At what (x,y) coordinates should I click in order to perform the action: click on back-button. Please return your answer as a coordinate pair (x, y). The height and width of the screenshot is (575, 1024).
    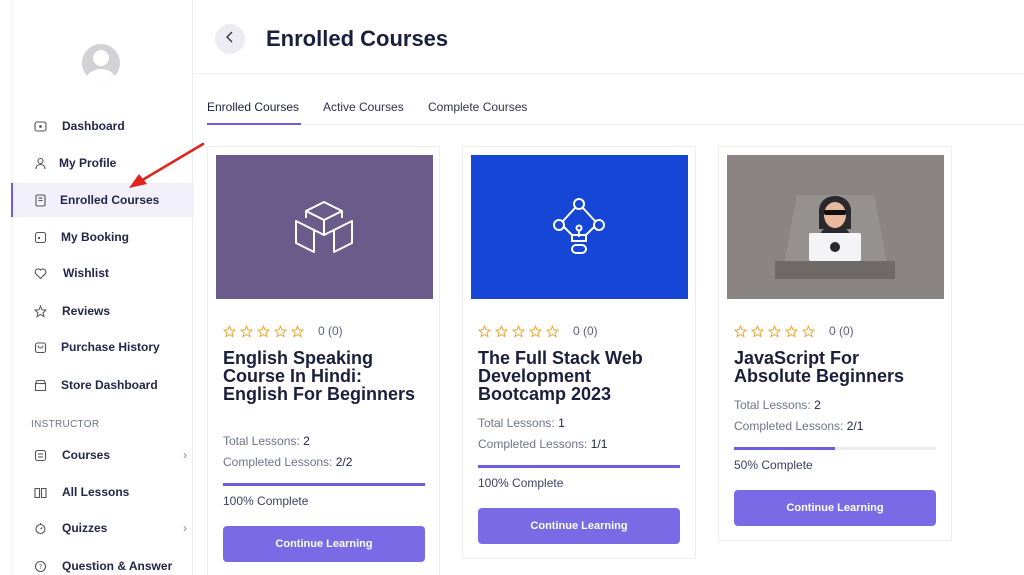
    Looking at the image, I should click on (230, 39).